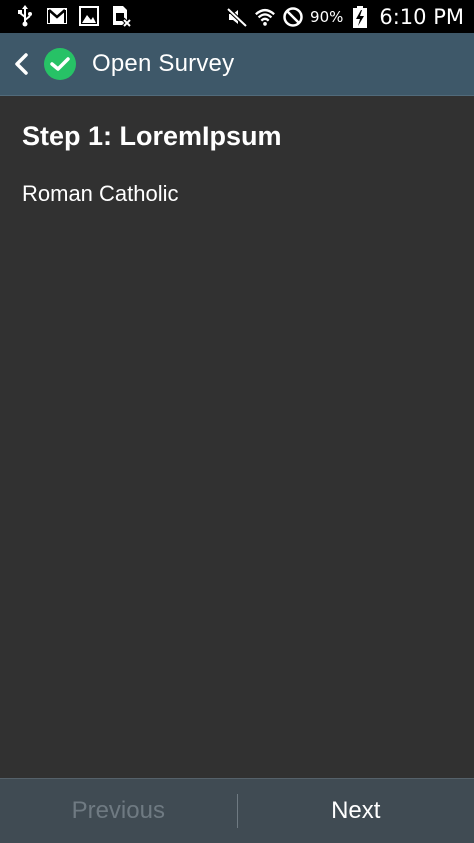 This screenshot has width=474, height=843. Describe the element at coordinates (326, 17) in the screenshot. I see `battery-percentage: 90%` at that location.